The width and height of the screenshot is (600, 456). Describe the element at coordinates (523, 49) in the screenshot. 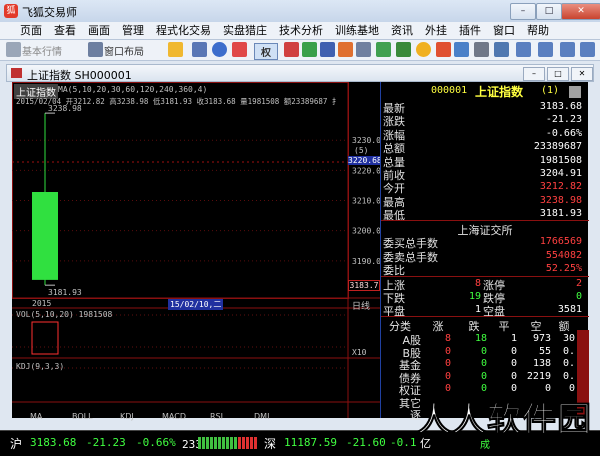

I see `layout-a-icon` at that location.